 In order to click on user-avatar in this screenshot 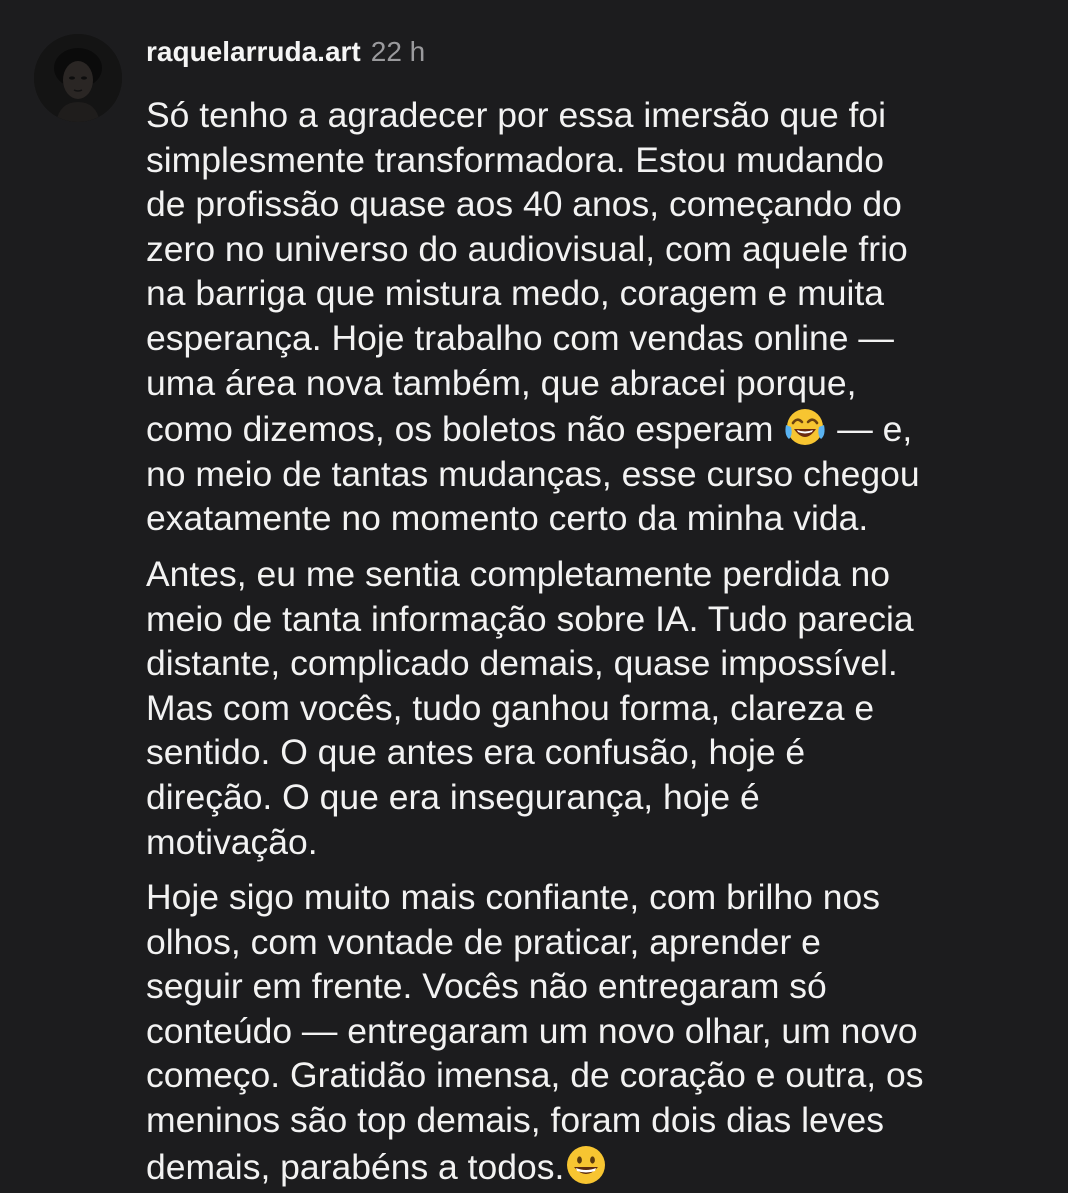, I will do `click(78, 78)`.